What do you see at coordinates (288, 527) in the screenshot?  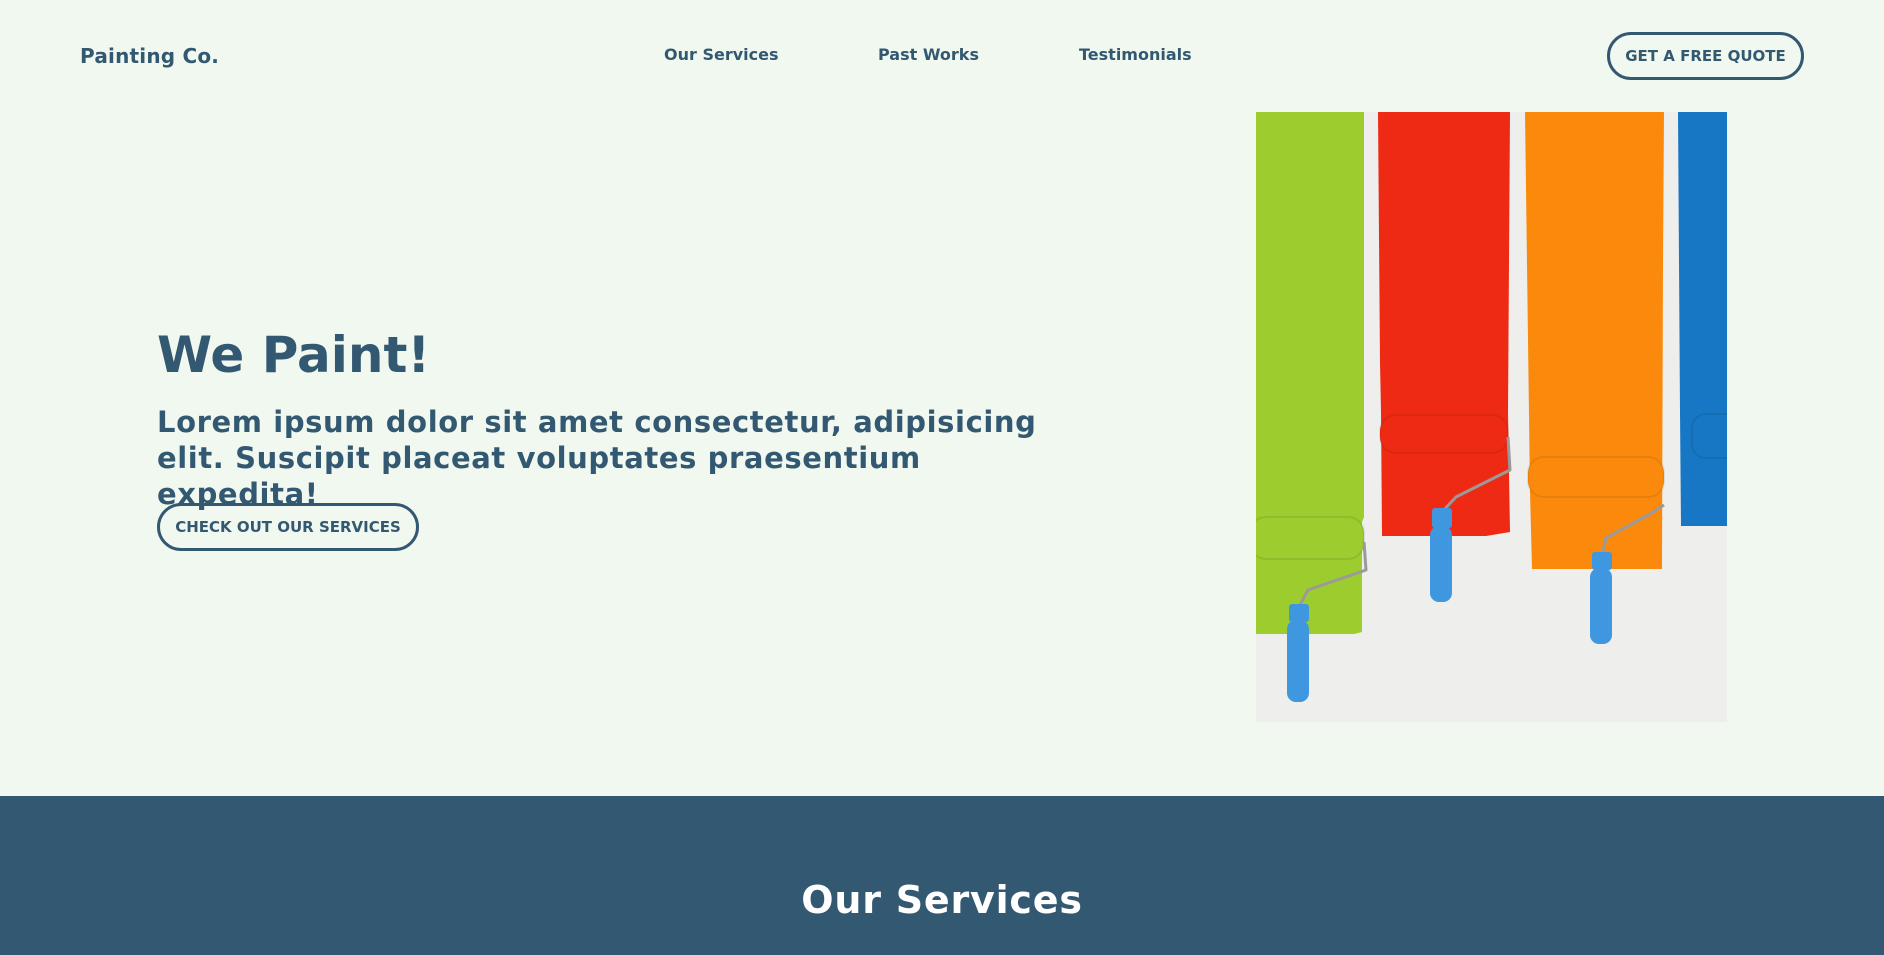 I see `check-out-services-button: CHECK OUT OUR SERVICES` at bounding box center [288, 527].